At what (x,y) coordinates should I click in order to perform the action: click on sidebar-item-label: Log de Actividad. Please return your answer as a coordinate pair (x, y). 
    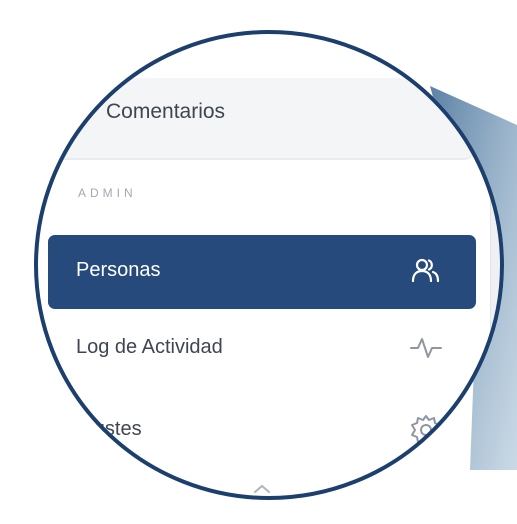
    Looking at the image, I should click on (149, 347).